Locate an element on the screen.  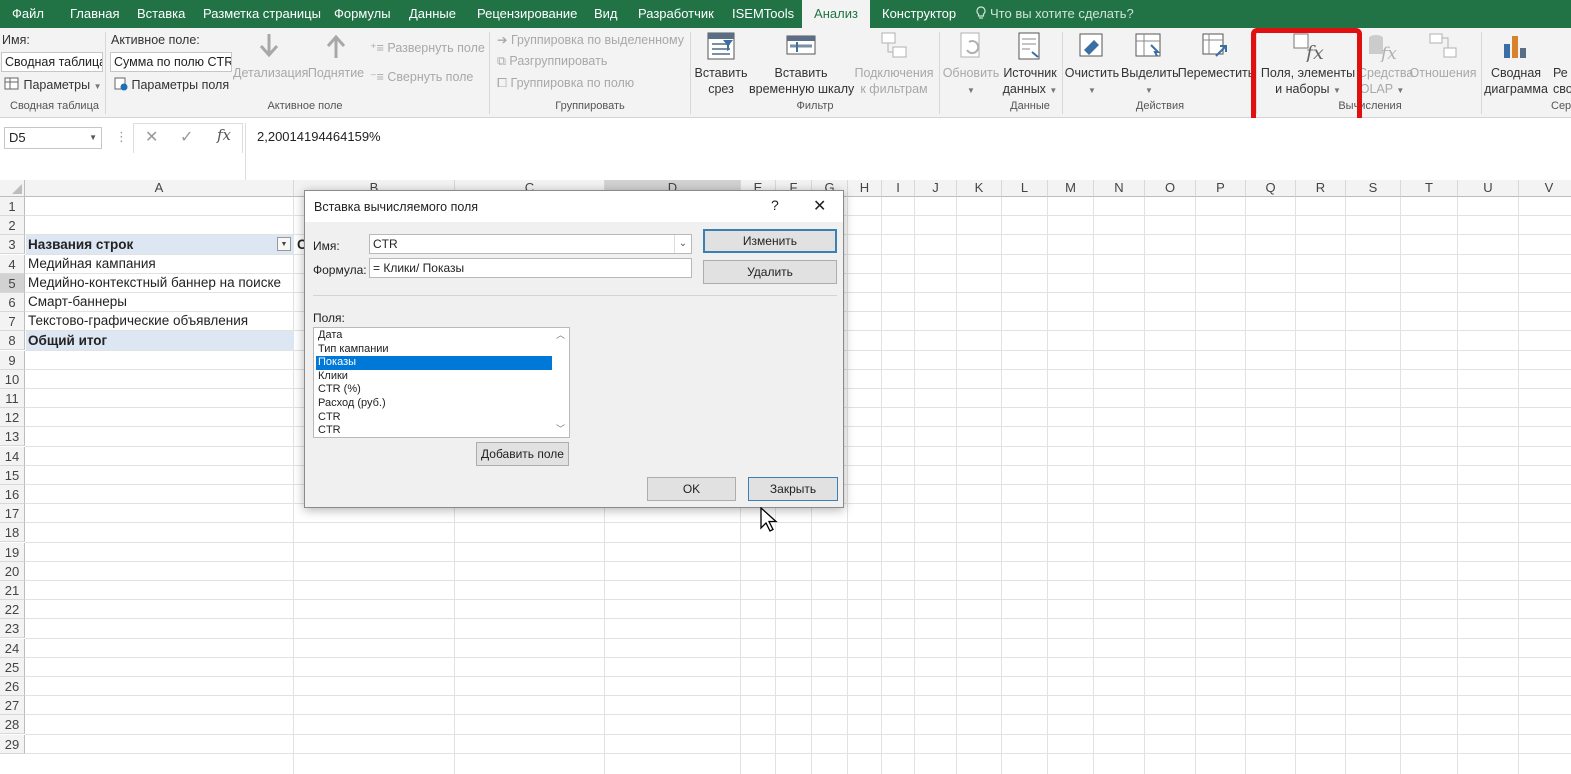
pivot-name-input: Сводная таблица1 is located at coordinates (52, 62).